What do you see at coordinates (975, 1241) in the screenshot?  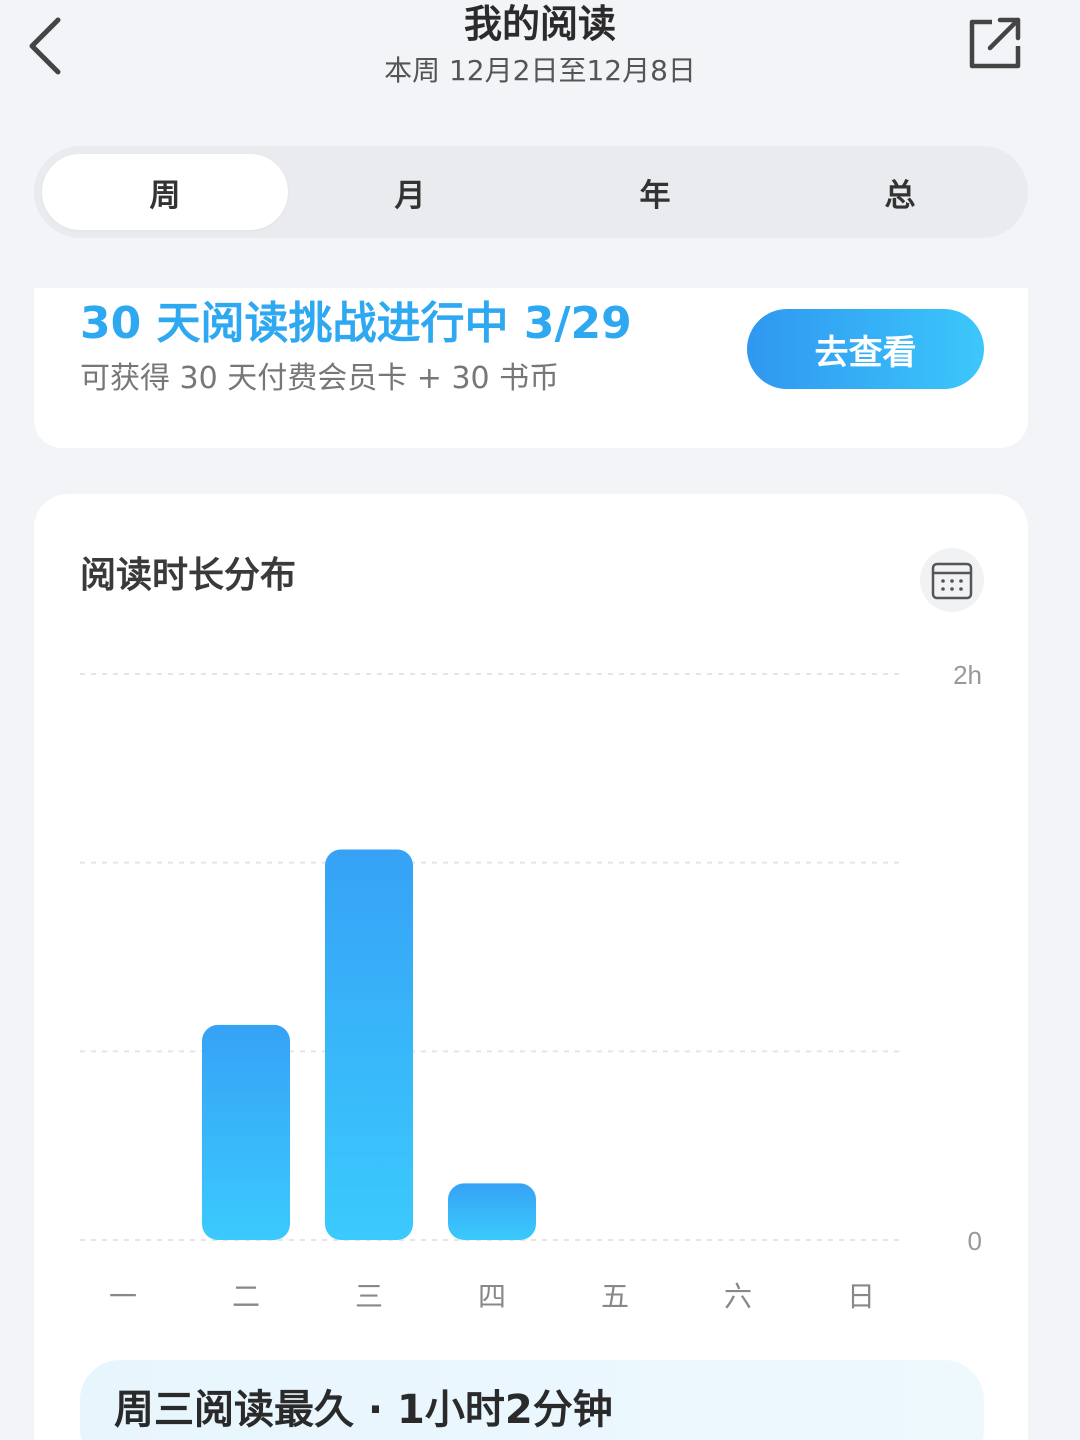 I see `y-tick-bottom: 0` at bounding box center [975, 1241].